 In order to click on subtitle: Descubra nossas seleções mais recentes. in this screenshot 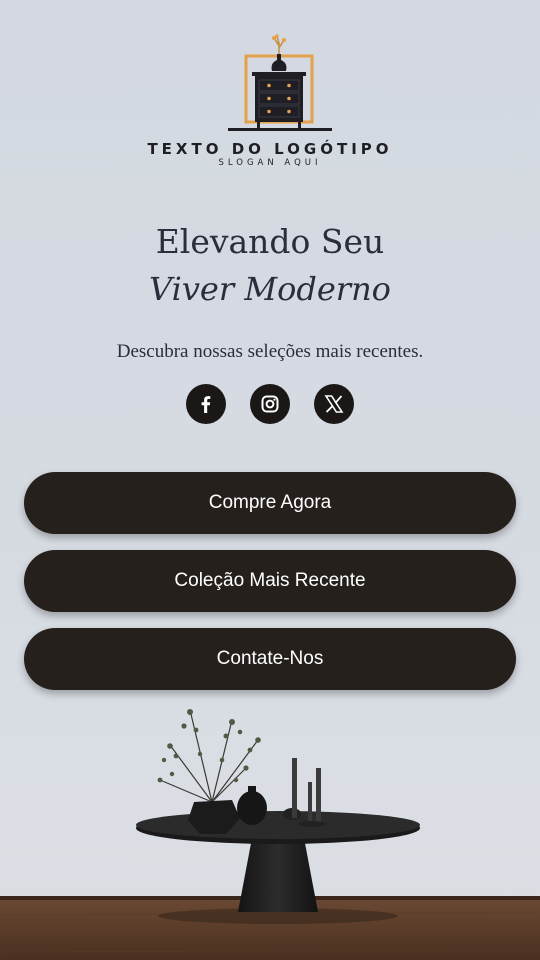, I will do `click(270, 351)`.